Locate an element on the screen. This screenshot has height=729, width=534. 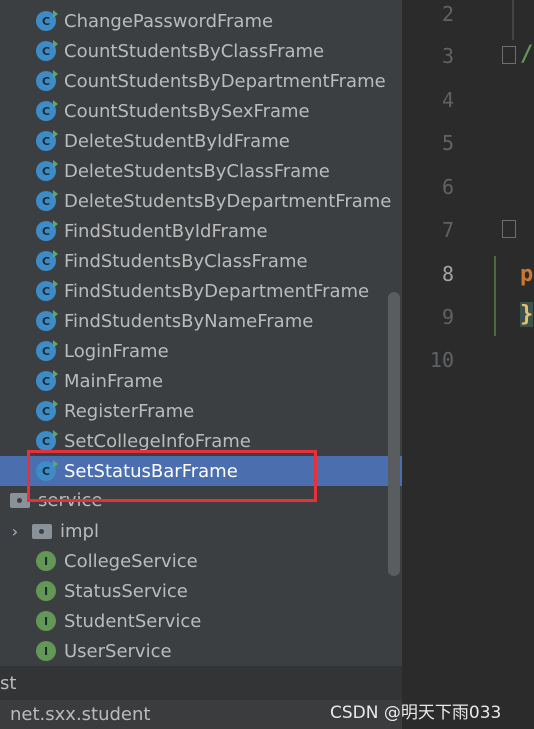
tree-item-class: C CountStudentsByClassFrame is located at coordinates (201, 51).